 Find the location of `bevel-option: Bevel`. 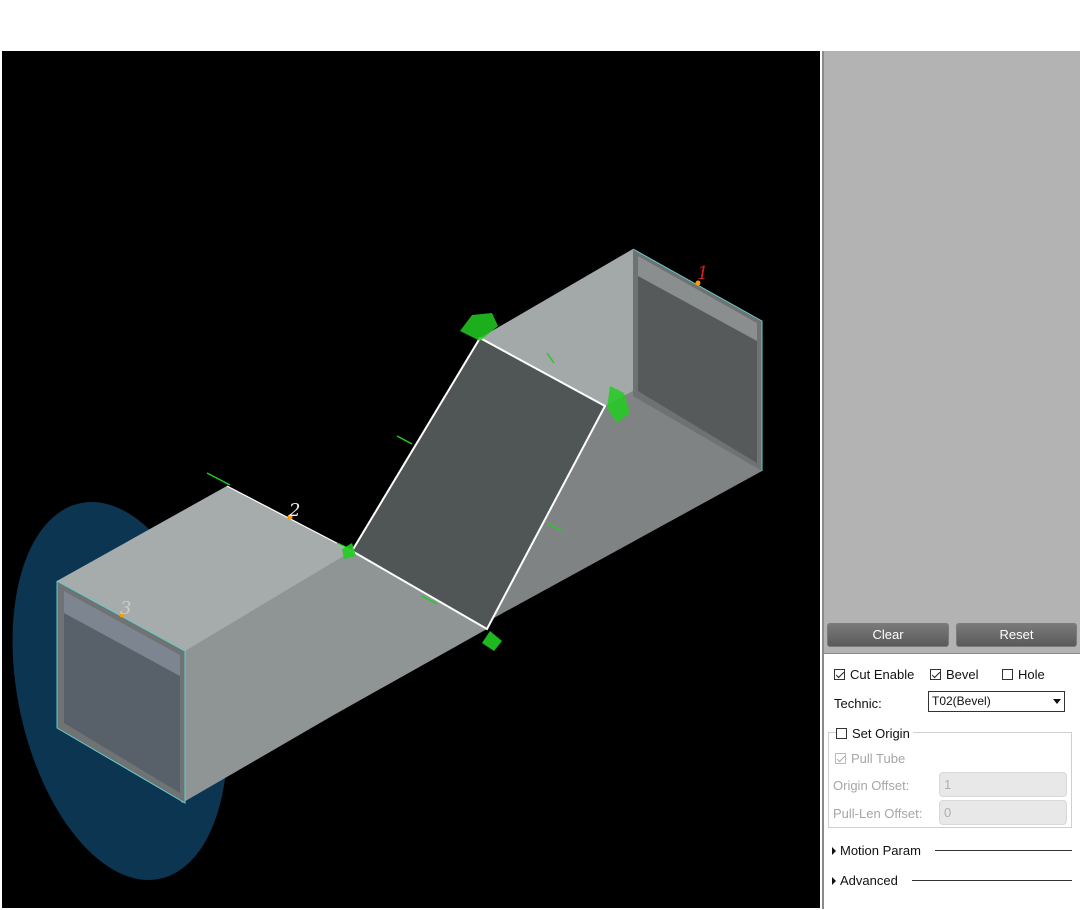

bevel-option: Bevel is located at coordinates (954, 674).